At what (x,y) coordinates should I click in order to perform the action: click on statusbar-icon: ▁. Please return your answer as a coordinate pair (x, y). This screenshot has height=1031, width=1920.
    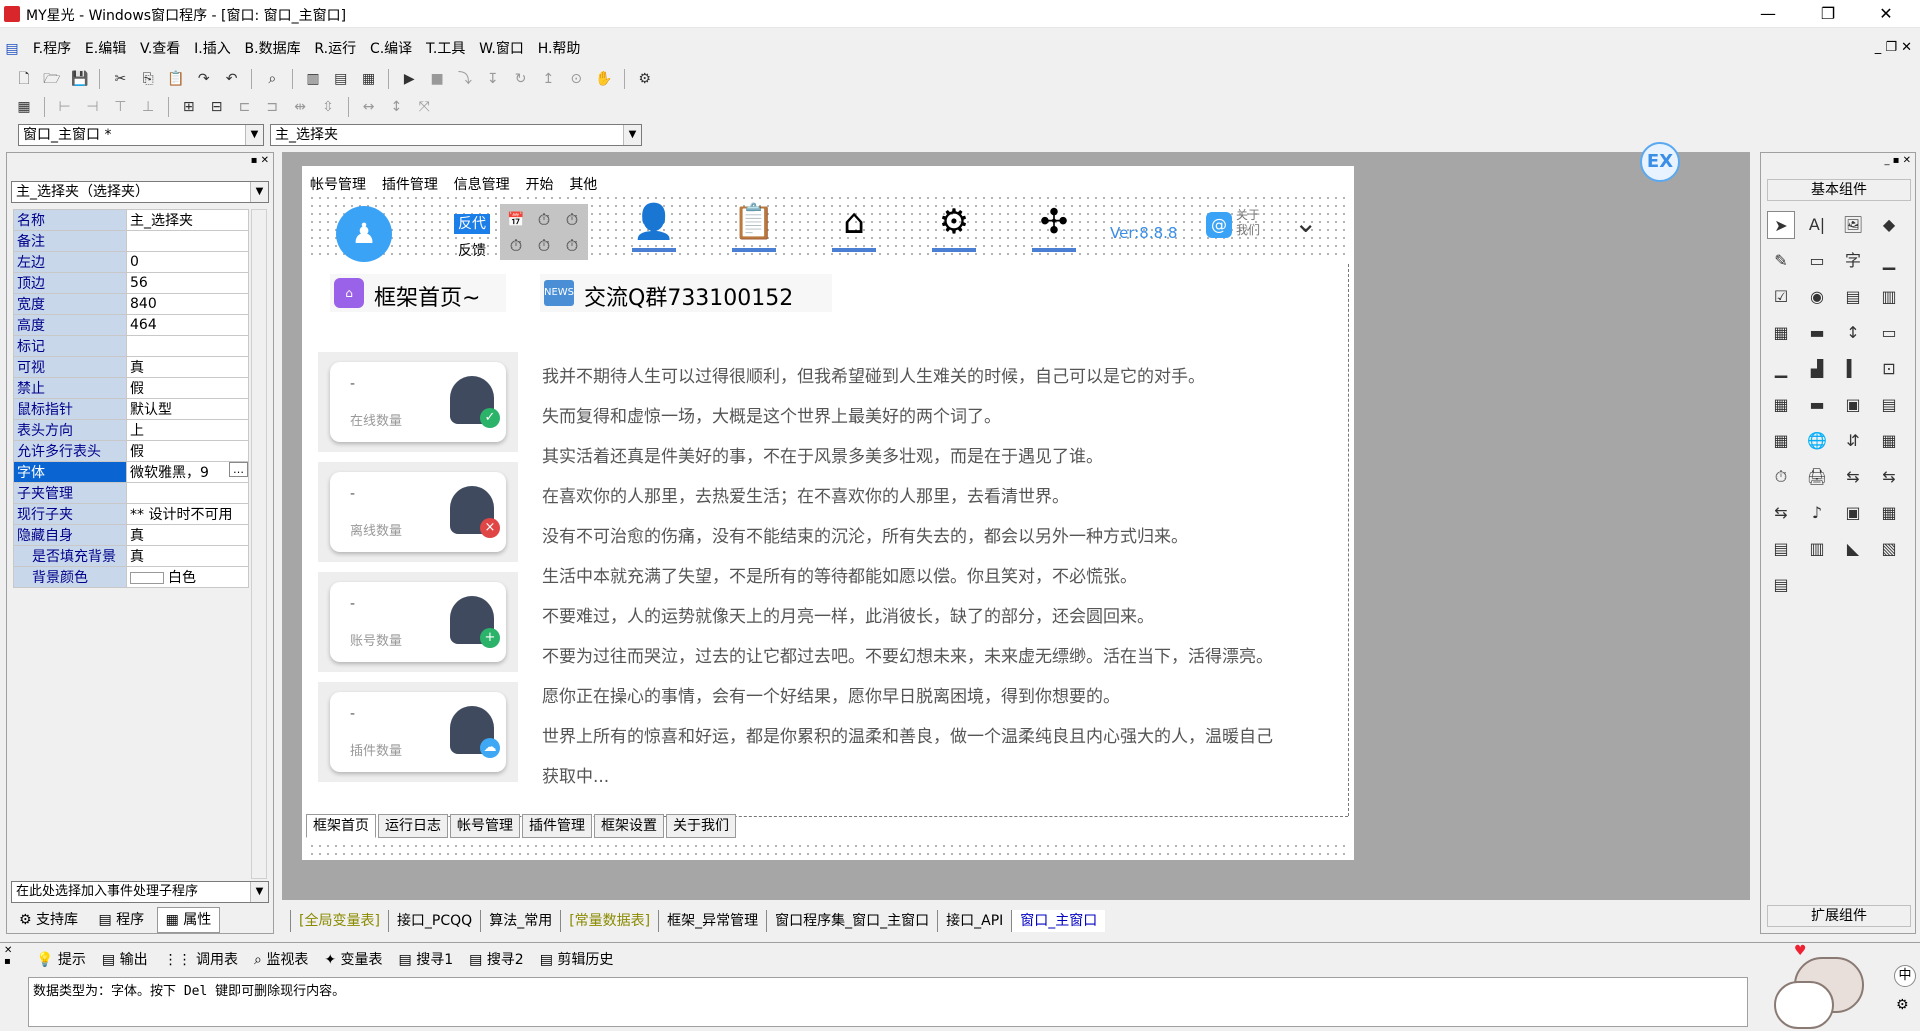
    Looking at the image, I should click on (1781, 369).